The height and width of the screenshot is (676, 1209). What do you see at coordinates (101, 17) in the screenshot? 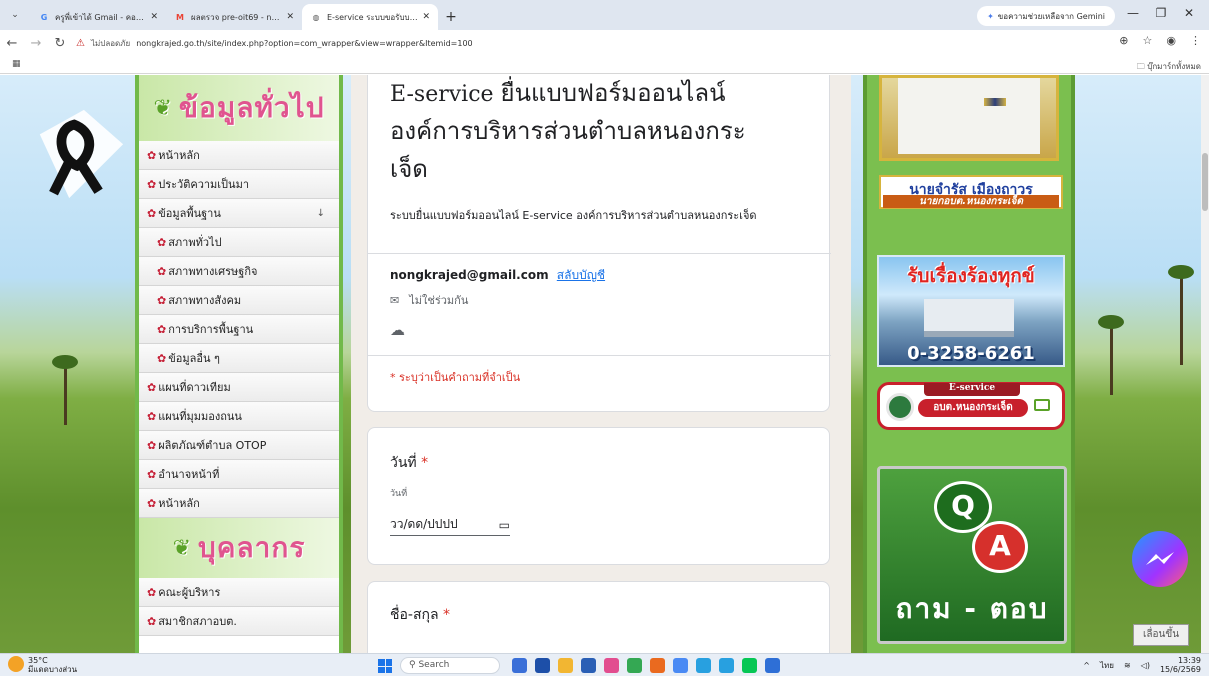
I see `tab-title: ครูพี่เข้าได้ Gmail - คอมพิวเตอร์ -` at bounding box center [101, 17].